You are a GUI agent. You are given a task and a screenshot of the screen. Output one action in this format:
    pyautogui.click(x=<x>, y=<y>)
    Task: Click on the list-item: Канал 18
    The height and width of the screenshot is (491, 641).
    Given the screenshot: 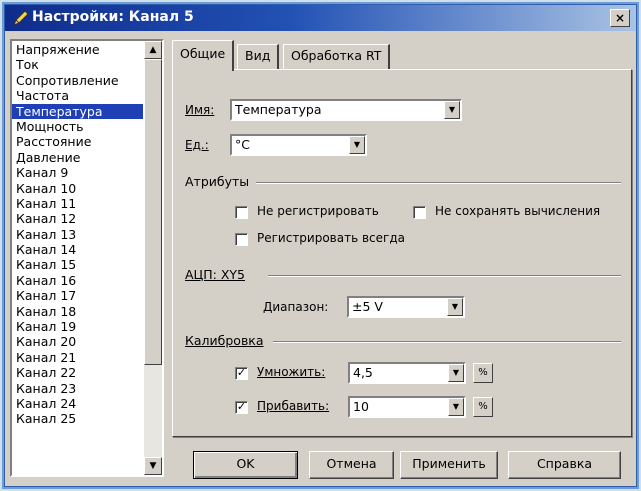 What is the action you would take?
    pyautogui.click(x=77, y=311)
    